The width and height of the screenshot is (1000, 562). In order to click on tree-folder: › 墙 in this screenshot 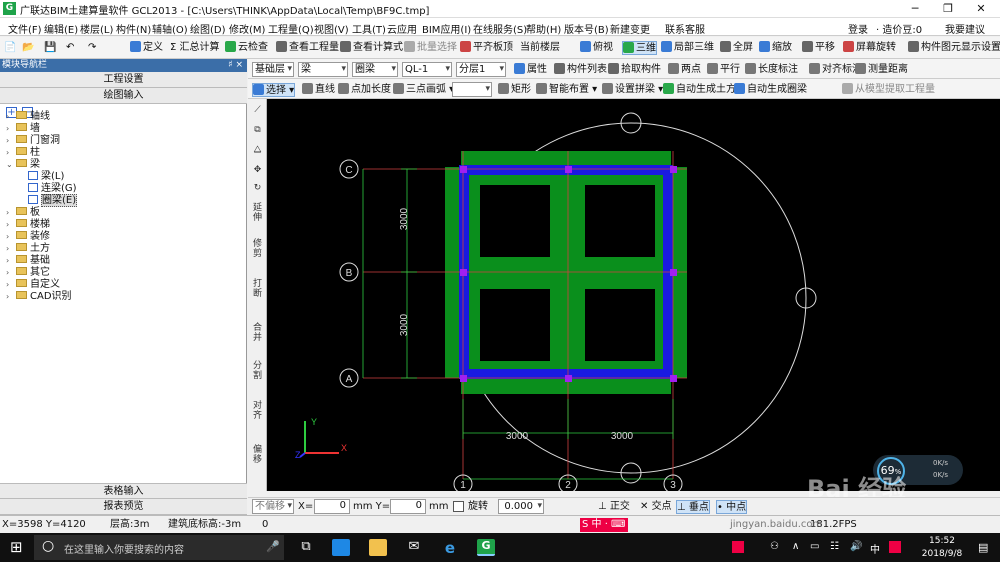, I will do `click(23, 129)`.